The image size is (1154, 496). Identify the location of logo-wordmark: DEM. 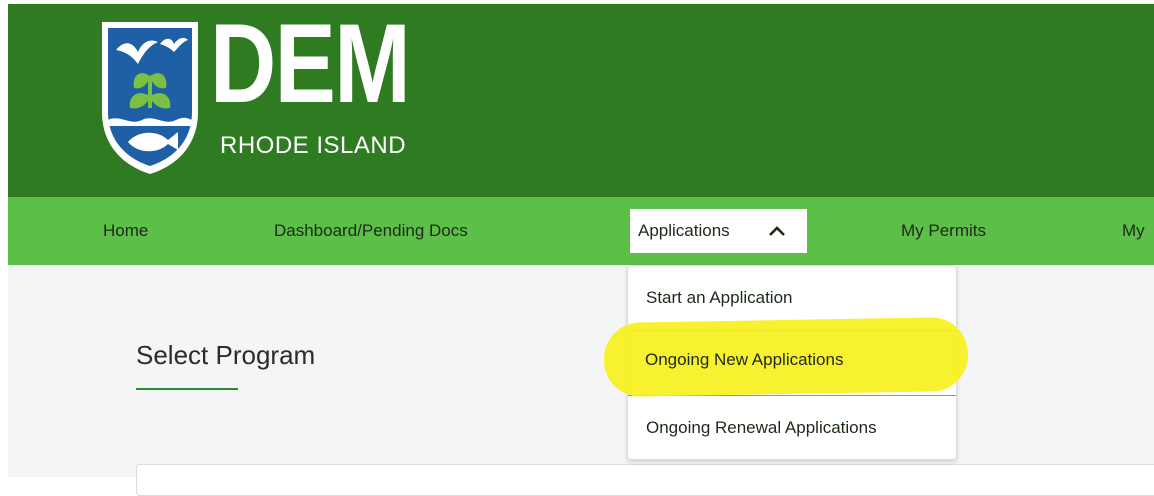
(310, 63).